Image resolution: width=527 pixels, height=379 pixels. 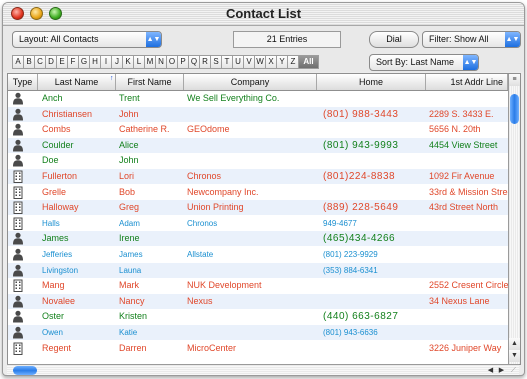 I want to click on horizontal-scroll-thumb, so click(x=25, y=370).